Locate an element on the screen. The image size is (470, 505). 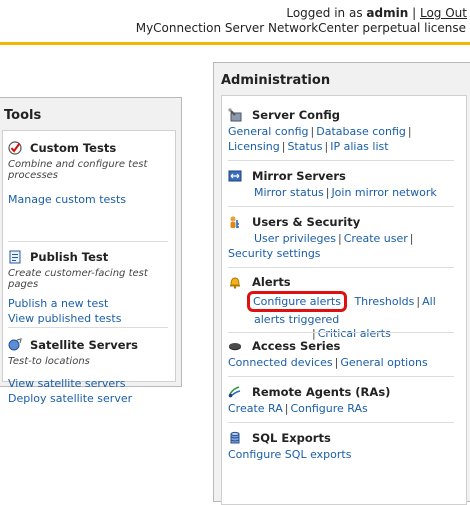
connected-devices-link: Connected devices is located at coordinates (280, 362).